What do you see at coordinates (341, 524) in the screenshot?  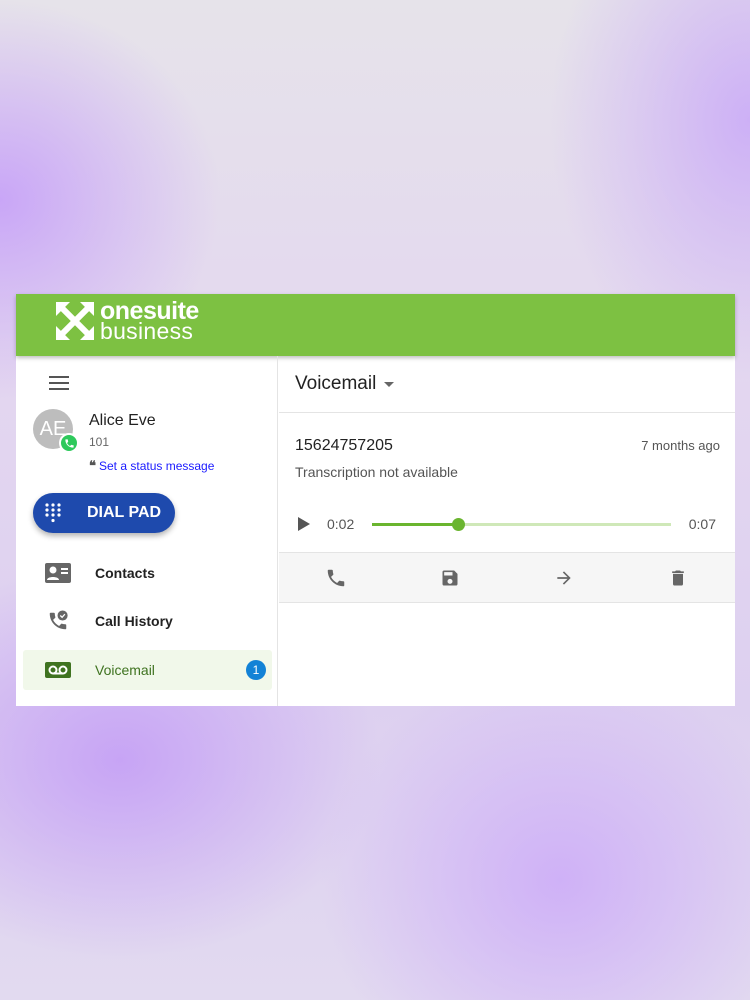 I see `current-time: 0:02` at bounding box center [341, 524].